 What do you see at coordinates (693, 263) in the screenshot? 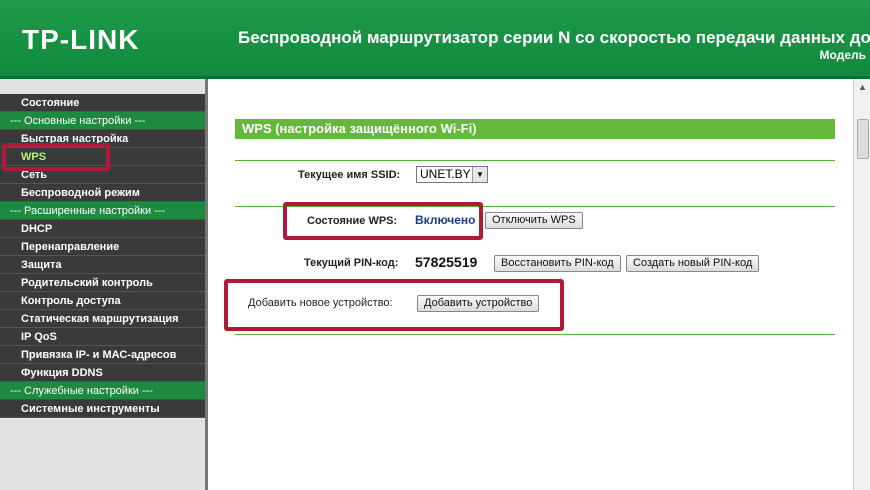
I see `new-pin-button: Создать новый PIN-код` at bounding box center [693, 263].